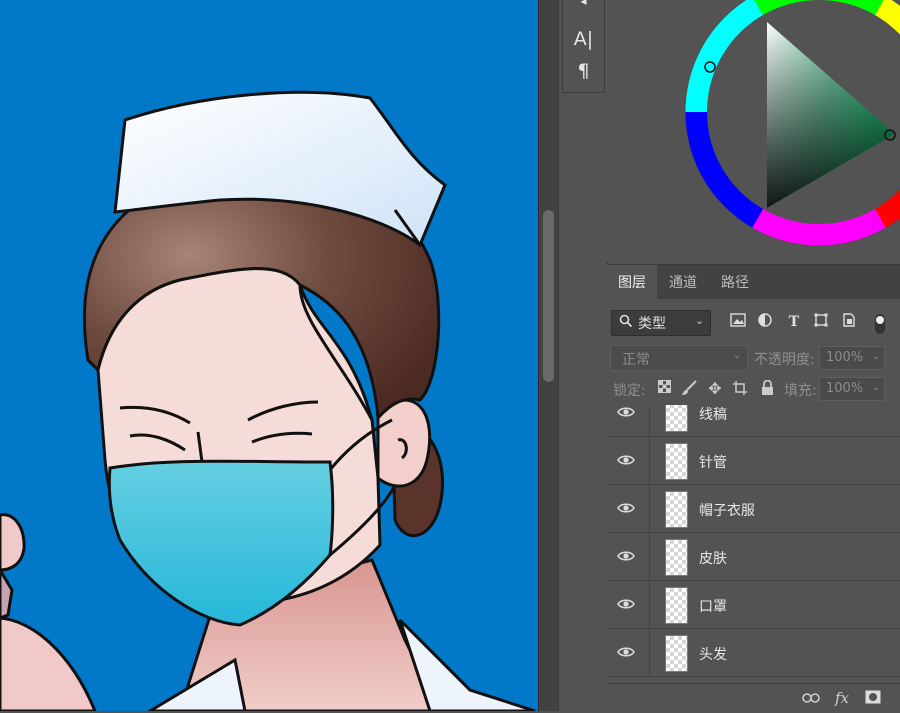 This screenshot has height=713, width=900. I want to click on scrollbar-thumb, so click(548, 296).